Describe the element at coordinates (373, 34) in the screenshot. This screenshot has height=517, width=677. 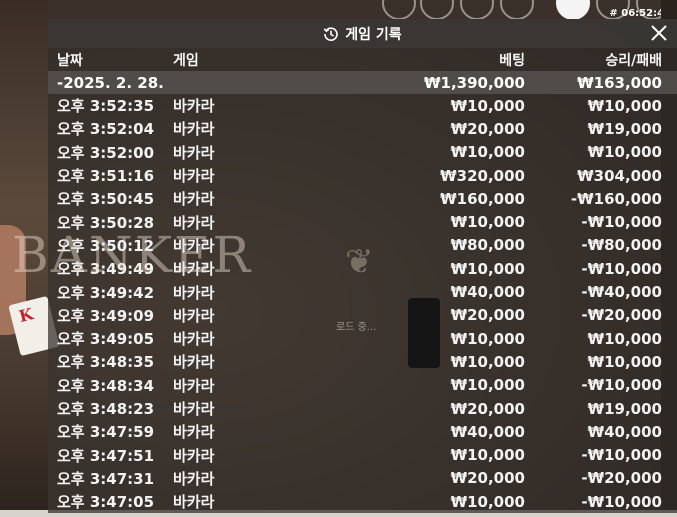
I see `panel-title: 게임 기록` at that location.